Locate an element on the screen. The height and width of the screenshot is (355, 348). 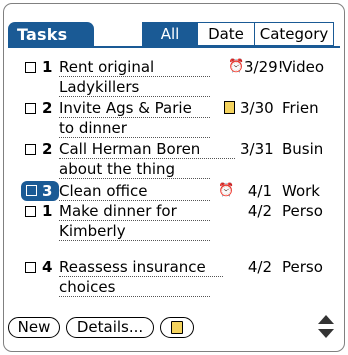
scroll-down-icon is located at coordinates (326, 333).